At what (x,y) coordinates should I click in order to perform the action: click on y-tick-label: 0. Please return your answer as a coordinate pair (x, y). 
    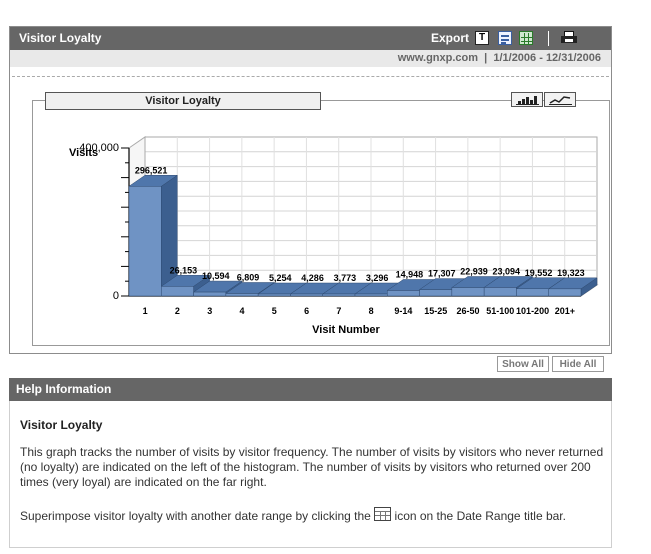
    Looking at the image, I should click on (116, 296).